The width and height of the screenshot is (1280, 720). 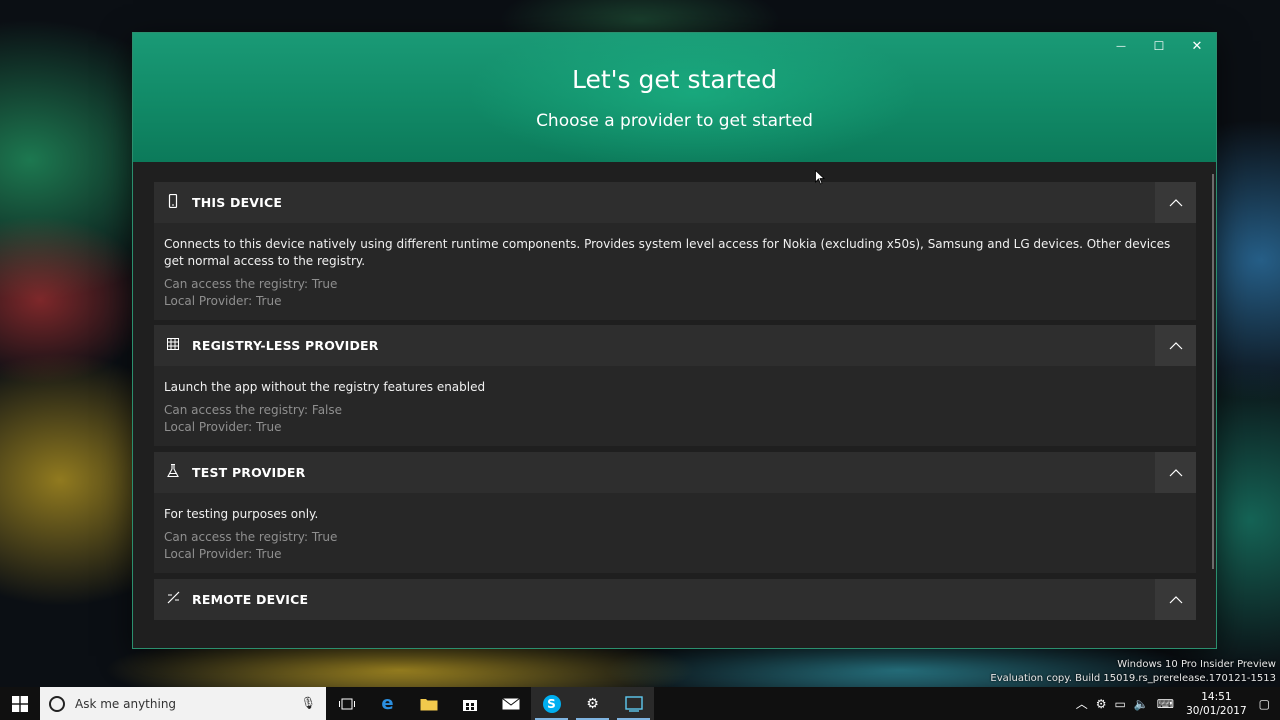 I want to click on maximize-button: ☐, so click(x=1159, y=46).